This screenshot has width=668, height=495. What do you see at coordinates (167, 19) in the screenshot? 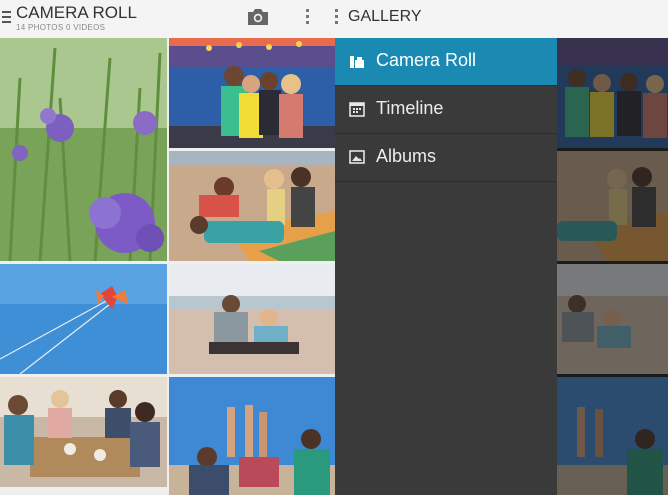
I see `action-bar: CAMERA ROLL 14 PHOTOS 0 VIDEOS` at bounding box center [167, 19].